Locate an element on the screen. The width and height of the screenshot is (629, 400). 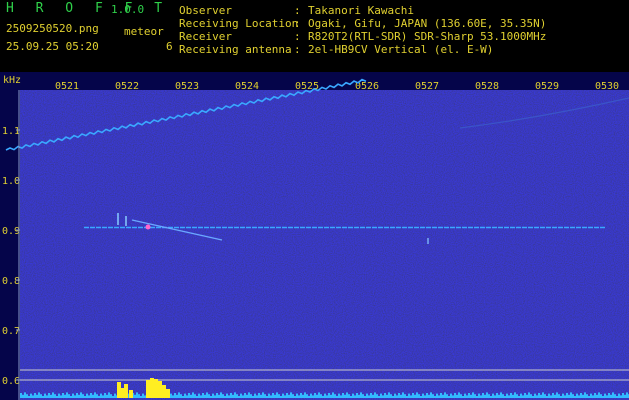
timestamp: 25.09.25 05:20 is located at coordinates (52, 46).